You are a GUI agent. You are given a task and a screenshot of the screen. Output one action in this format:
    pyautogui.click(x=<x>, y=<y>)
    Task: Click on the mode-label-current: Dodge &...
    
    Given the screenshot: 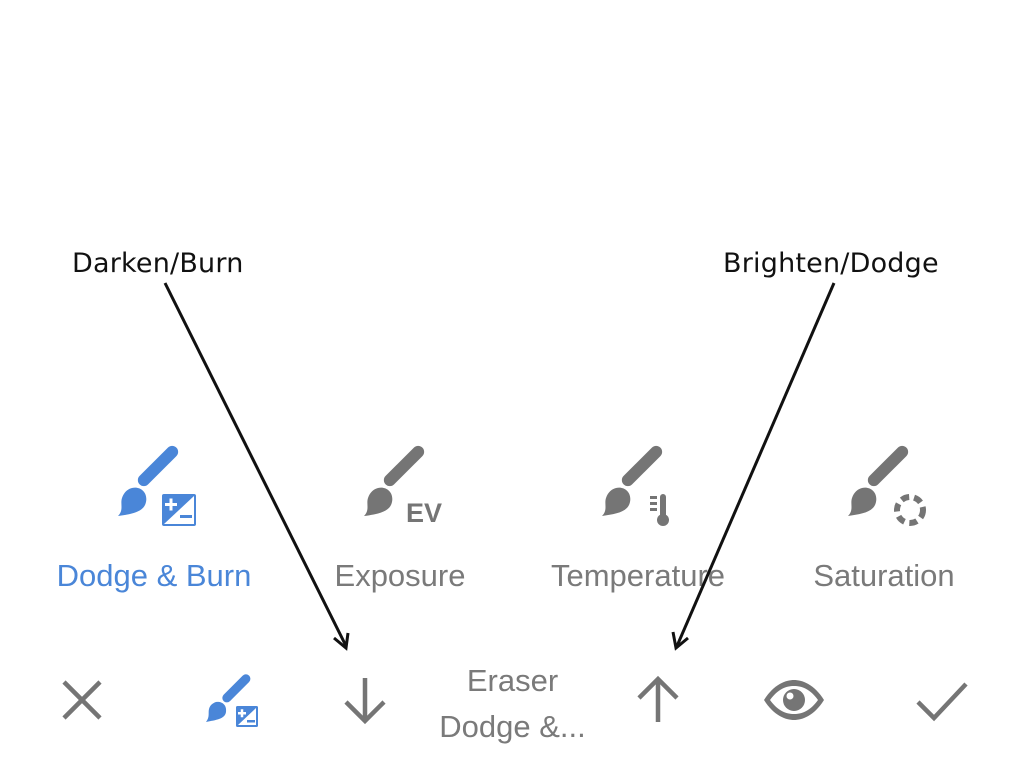 What is the action you would take?
    pyautogui.click(x=512, y=726)
    